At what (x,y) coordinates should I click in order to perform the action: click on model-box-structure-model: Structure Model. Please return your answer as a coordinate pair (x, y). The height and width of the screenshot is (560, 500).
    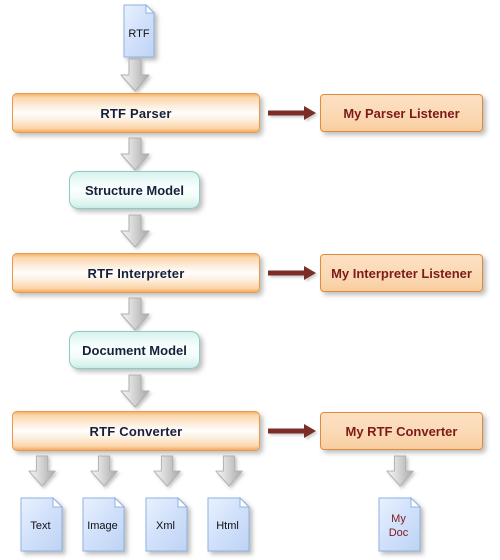
    Looking at the image, I should click on (134, 190).